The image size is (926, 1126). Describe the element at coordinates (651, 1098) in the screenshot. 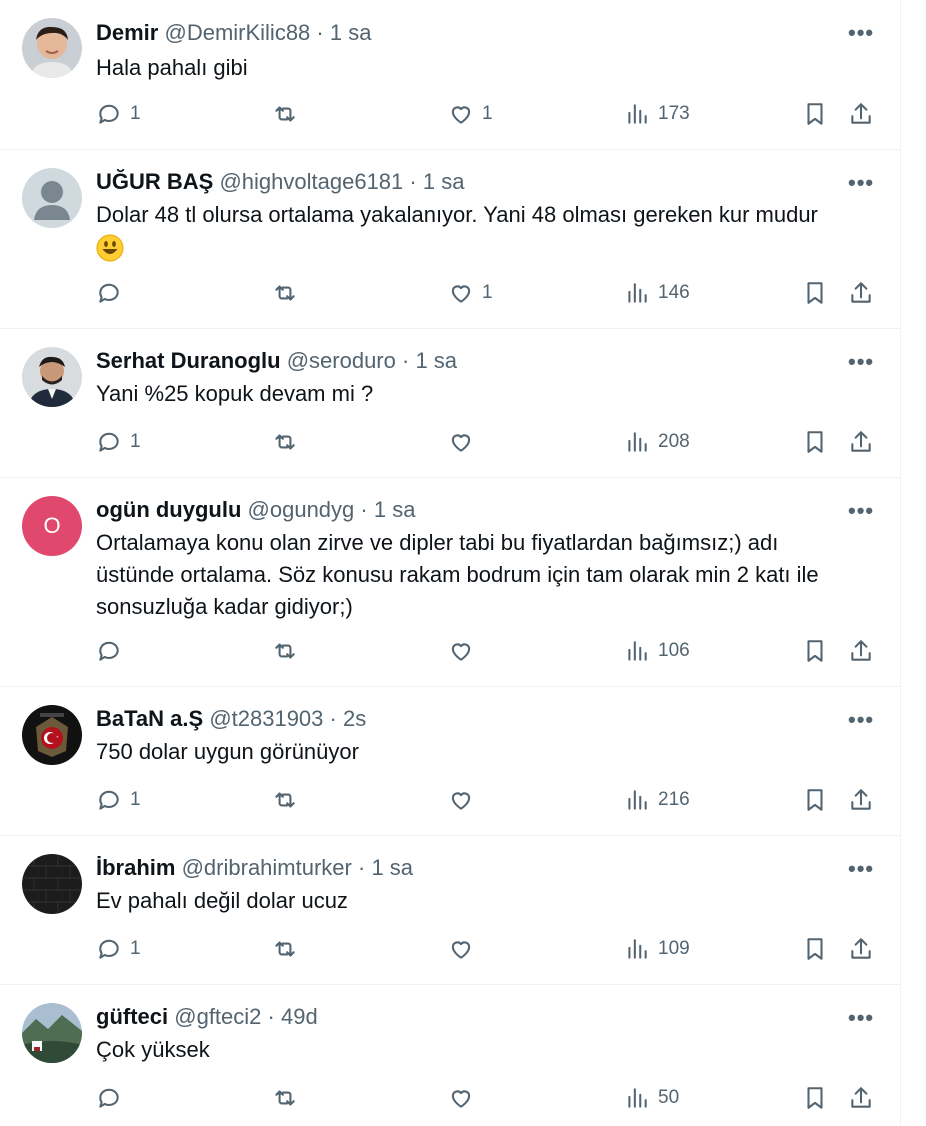

I see `views-button: 50` at that location.